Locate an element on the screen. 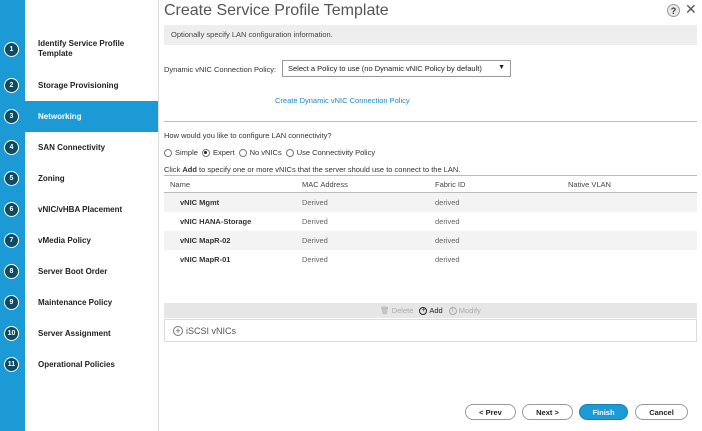  sidebar-divider is located at coordinates (158, 215).